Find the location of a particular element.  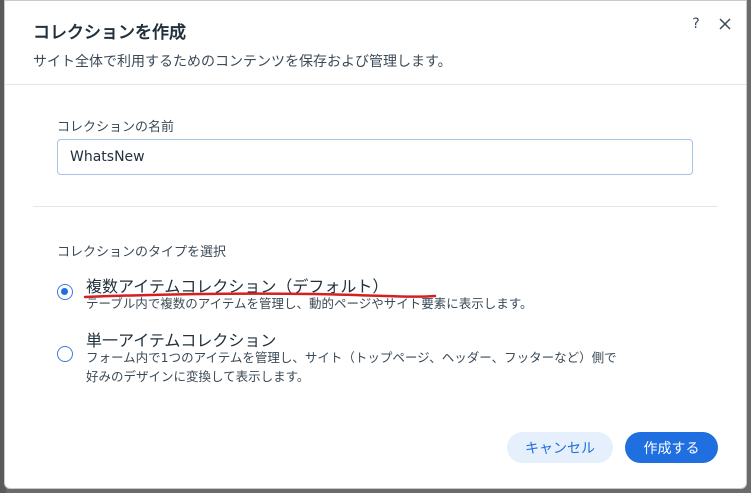

help-icon: ? is located at coordinates (696, 24).